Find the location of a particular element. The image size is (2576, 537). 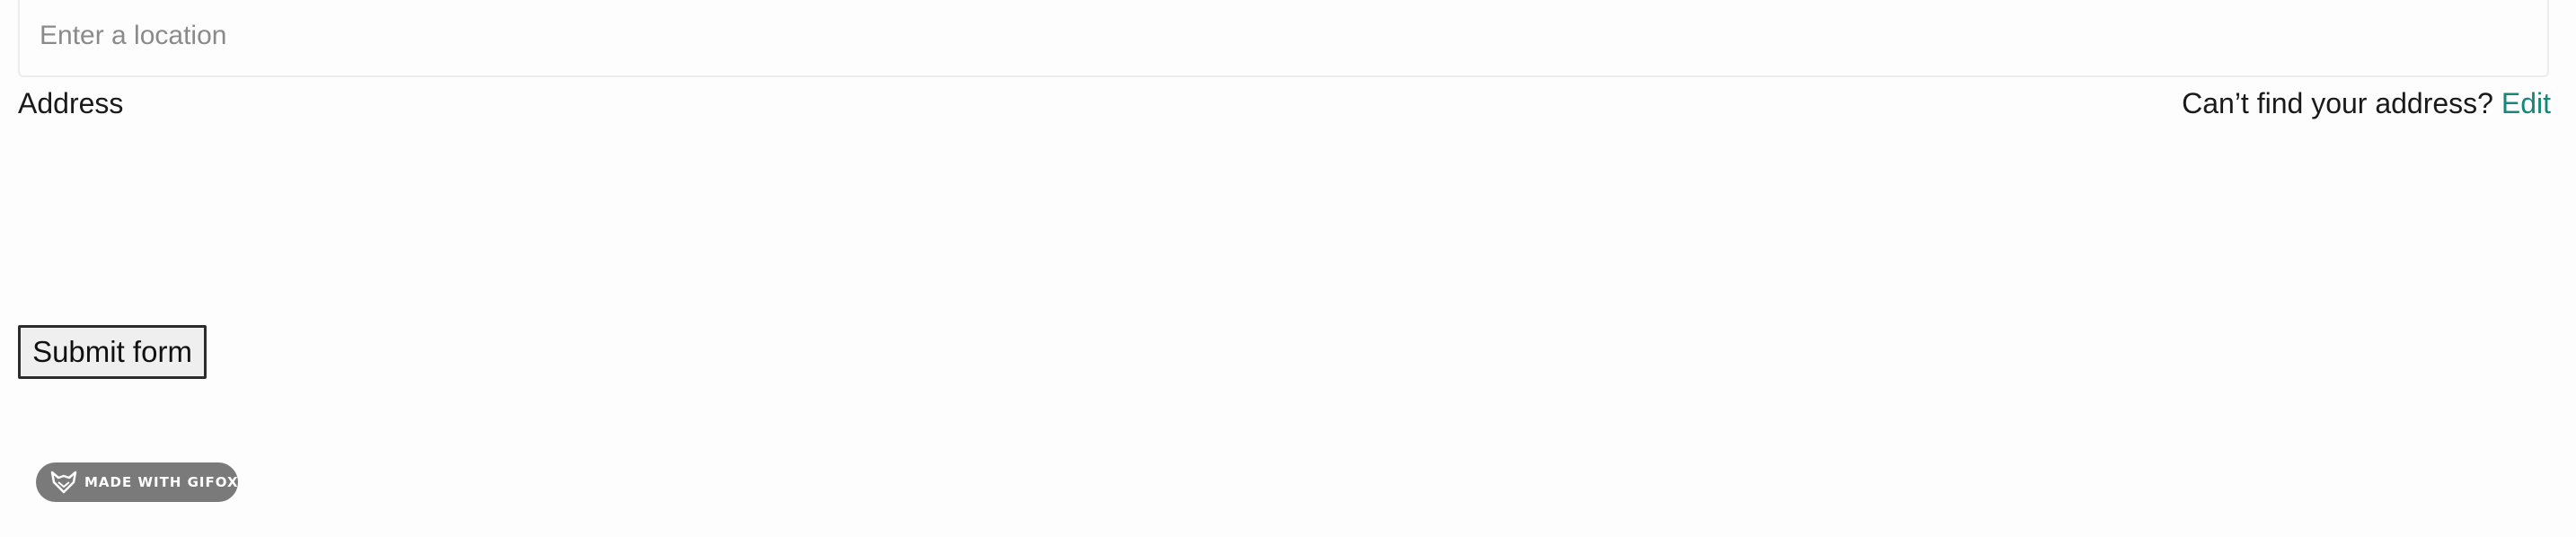

address-help-row: Can’t find your address? Edit is located at coordinates (2366, 103).